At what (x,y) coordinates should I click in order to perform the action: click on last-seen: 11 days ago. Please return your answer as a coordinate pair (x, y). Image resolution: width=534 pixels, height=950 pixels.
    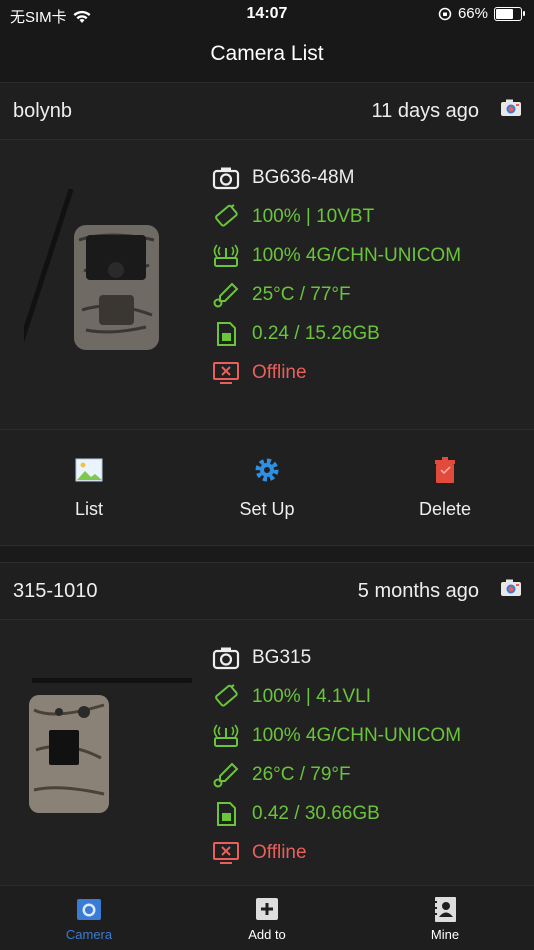
    Looking at the image, I should click on (425, 110).